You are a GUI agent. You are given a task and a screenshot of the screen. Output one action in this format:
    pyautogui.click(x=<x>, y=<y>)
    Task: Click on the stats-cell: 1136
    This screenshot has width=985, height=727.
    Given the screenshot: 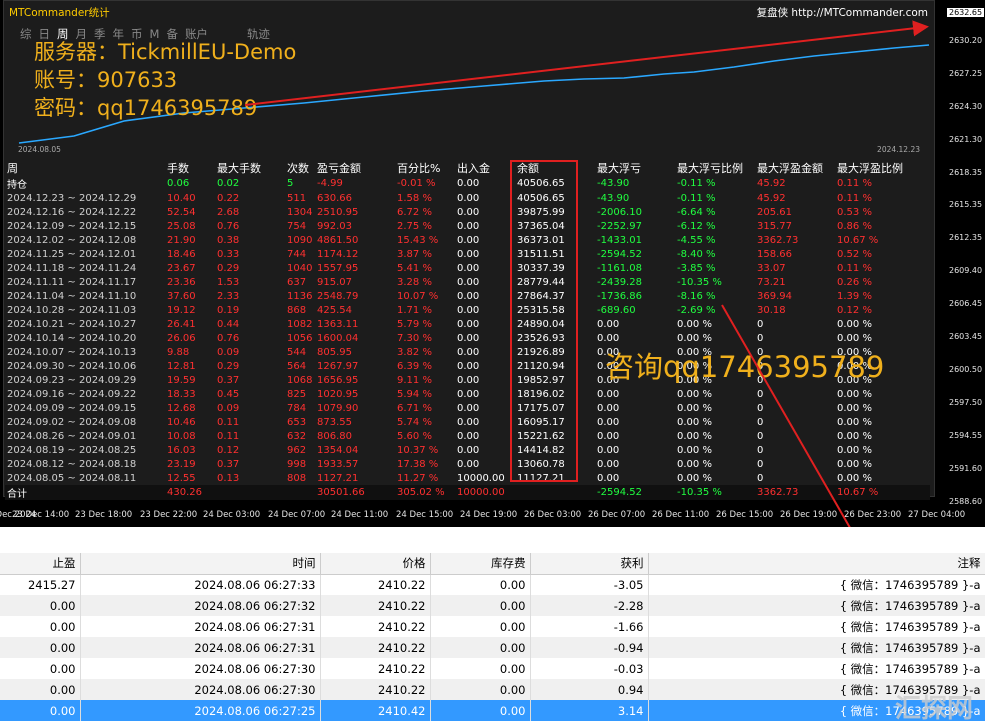 What is the action you would take?
    pyautogui.click(x=300, y=296)
    